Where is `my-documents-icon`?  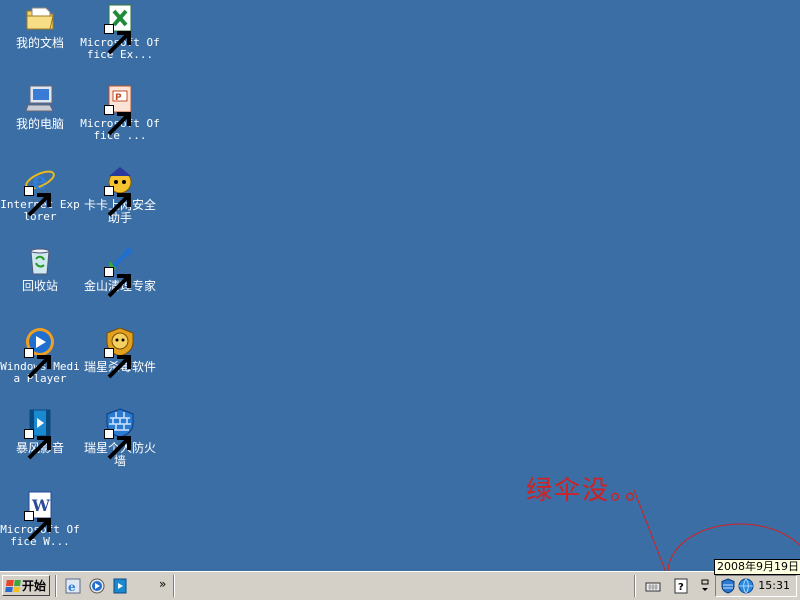 my-documents-icon is located at coordinates (40, 18).